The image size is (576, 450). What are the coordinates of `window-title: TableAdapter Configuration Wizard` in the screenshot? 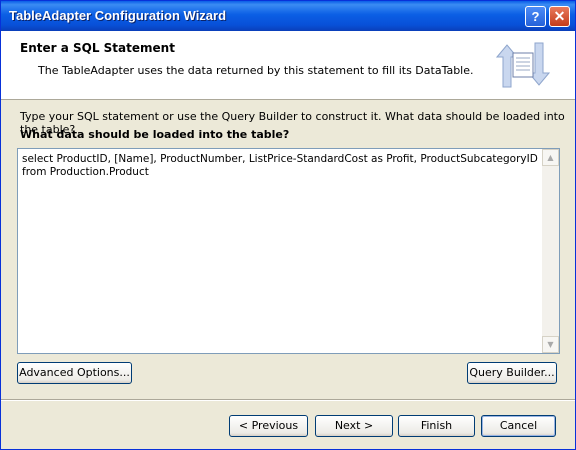 It's located at (118, 15).